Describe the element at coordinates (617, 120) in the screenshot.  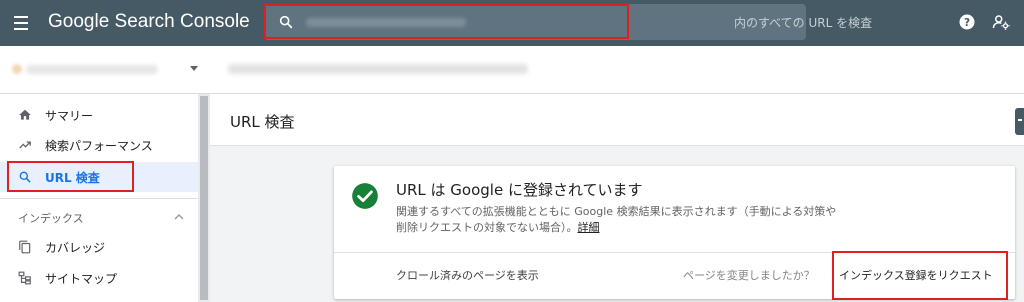
I see `main-header: URL 検査` at that location.